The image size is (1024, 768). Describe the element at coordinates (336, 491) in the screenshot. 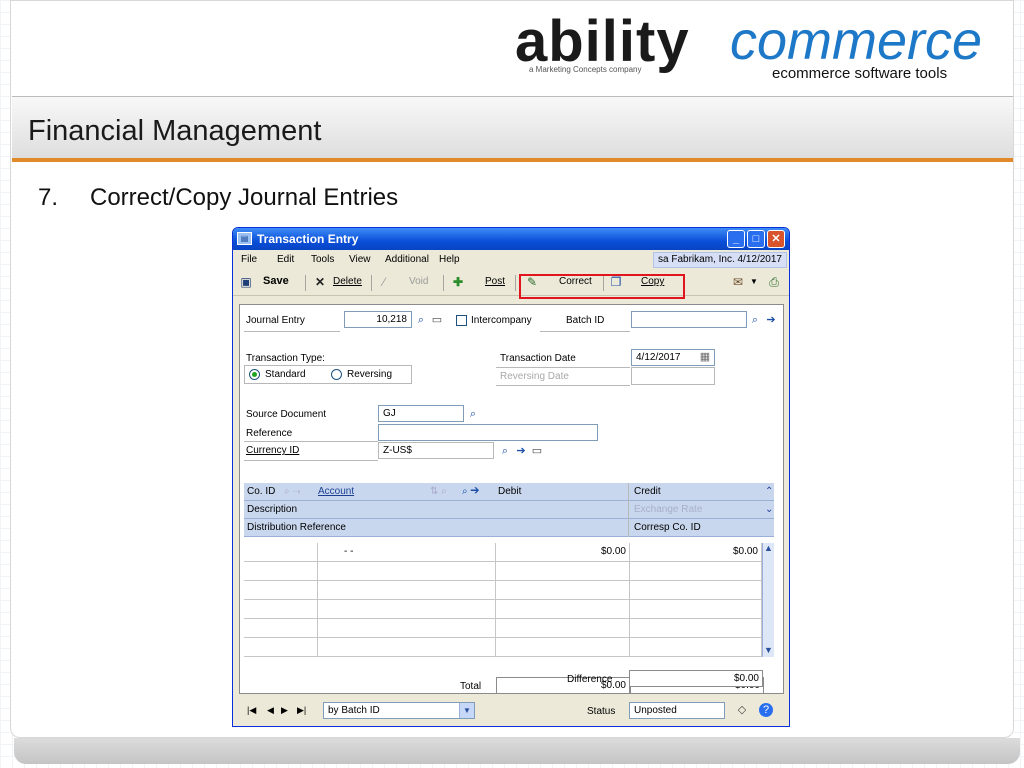

I see `col-account: Account` at that location.